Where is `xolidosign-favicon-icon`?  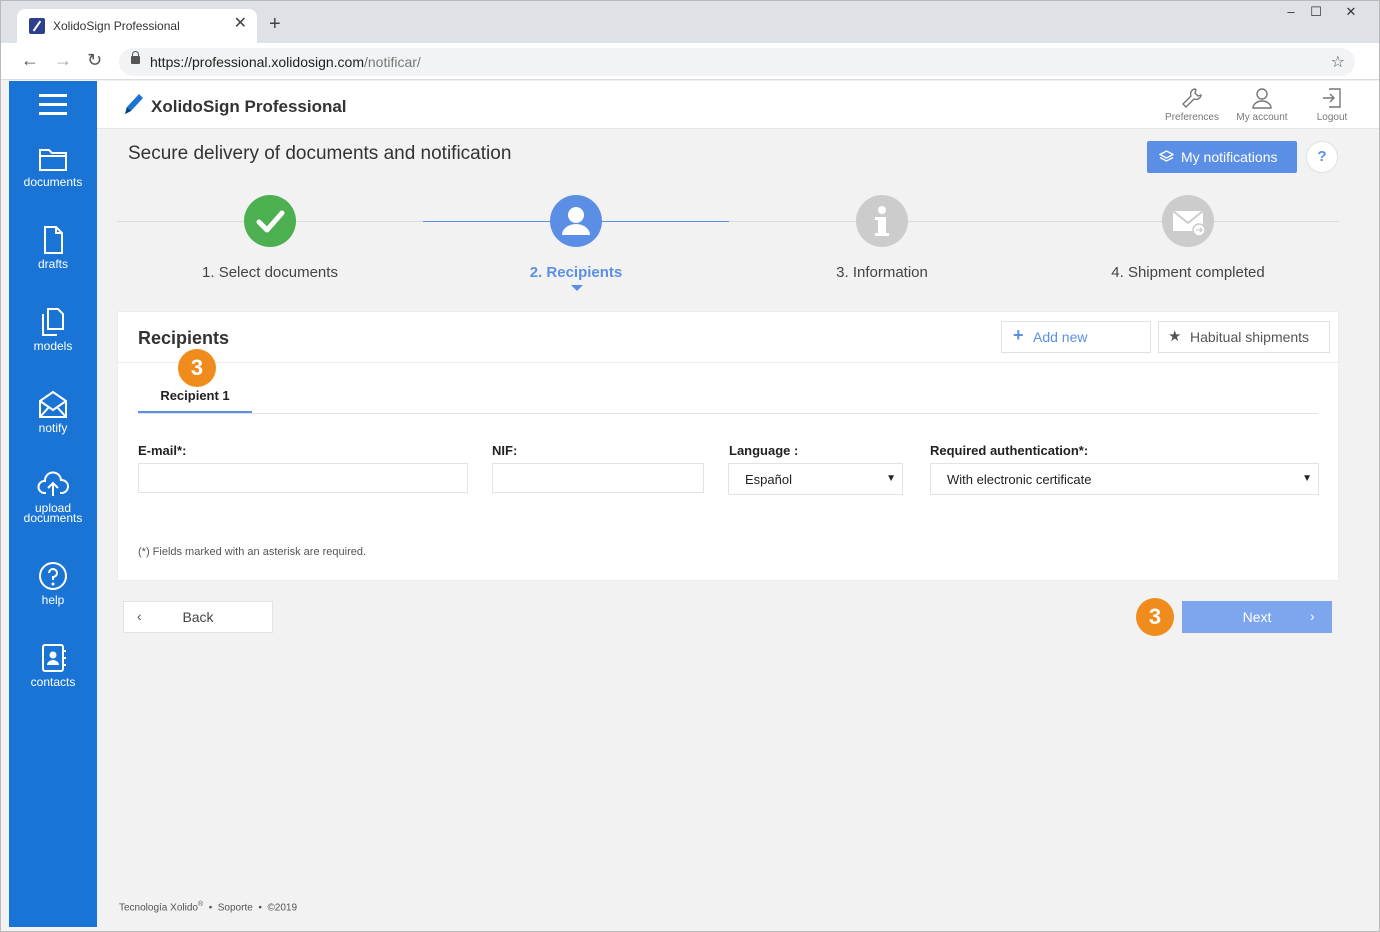
xolidosign-favicon-icon is located at coordinates (37, 26).